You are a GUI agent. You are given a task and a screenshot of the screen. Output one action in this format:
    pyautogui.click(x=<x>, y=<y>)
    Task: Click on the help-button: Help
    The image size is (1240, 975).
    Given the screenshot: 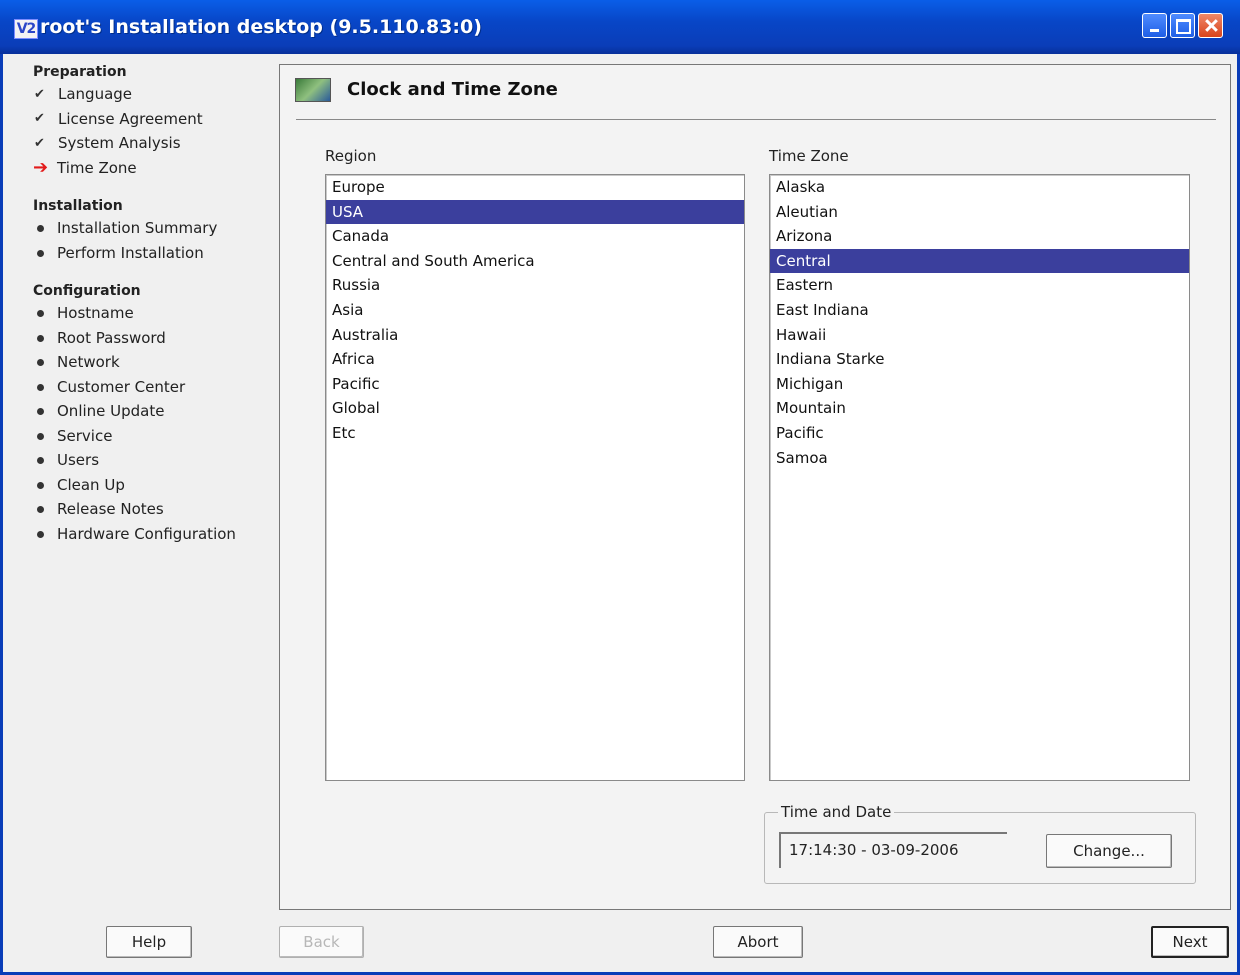 What is the action you would take?
    pyautogui.click(x=149, y=942)
    